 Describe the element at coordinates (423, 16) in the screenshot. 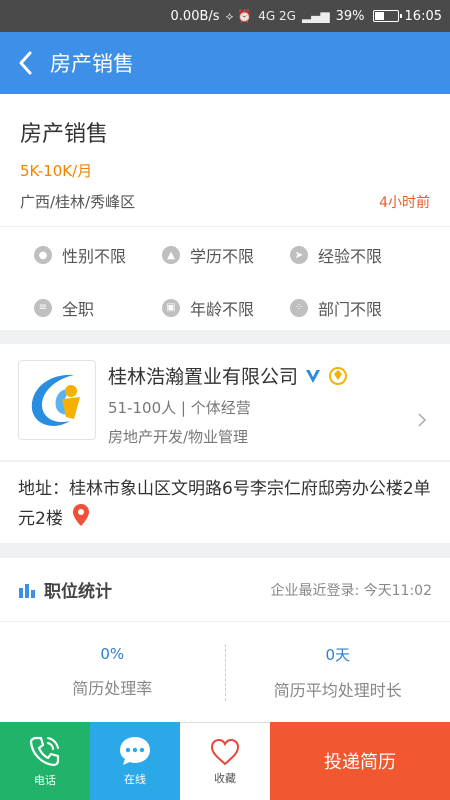

I see `clock: 16:05` at that location.